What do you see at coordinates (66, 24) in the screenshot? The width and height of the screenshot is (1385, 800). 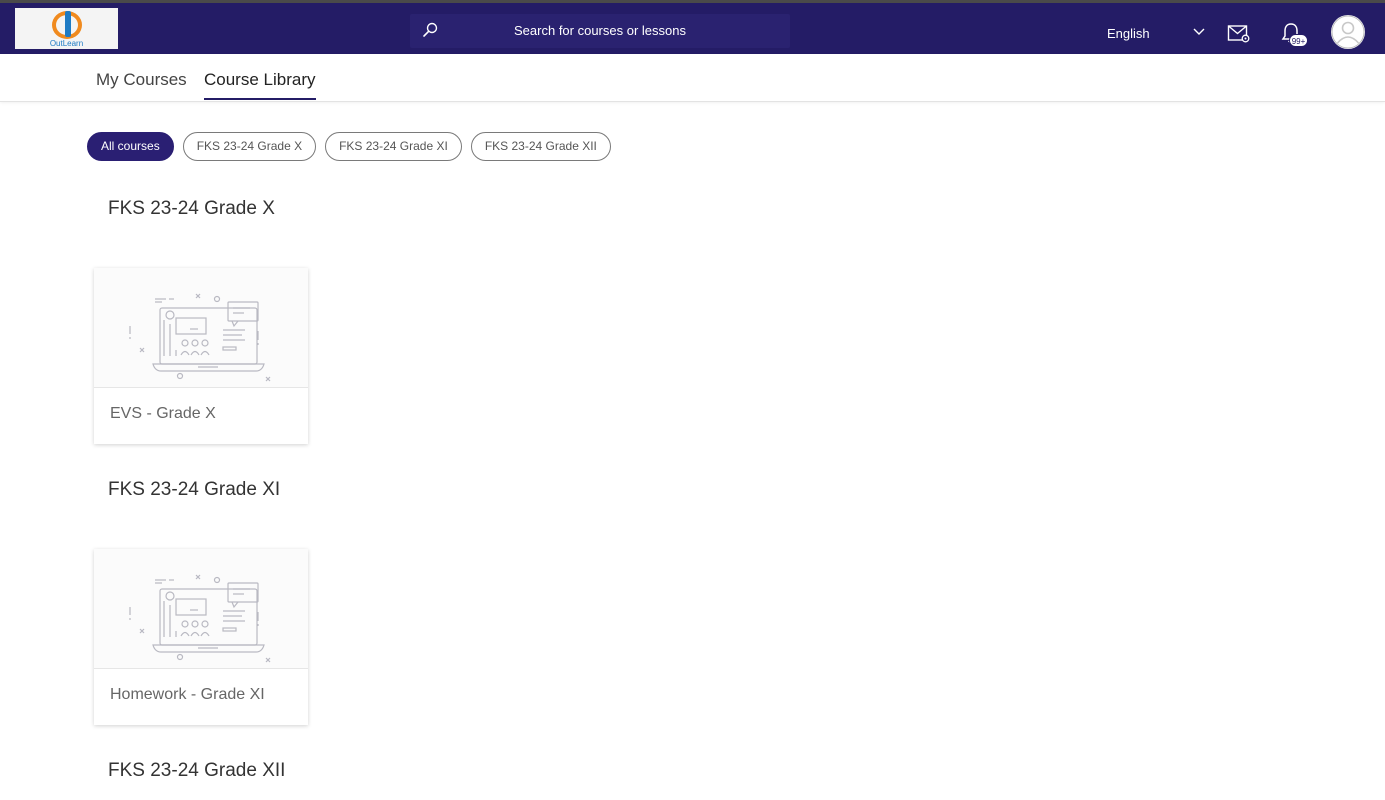 I see `logo-mark-icon` at bounding box center [66, 24].